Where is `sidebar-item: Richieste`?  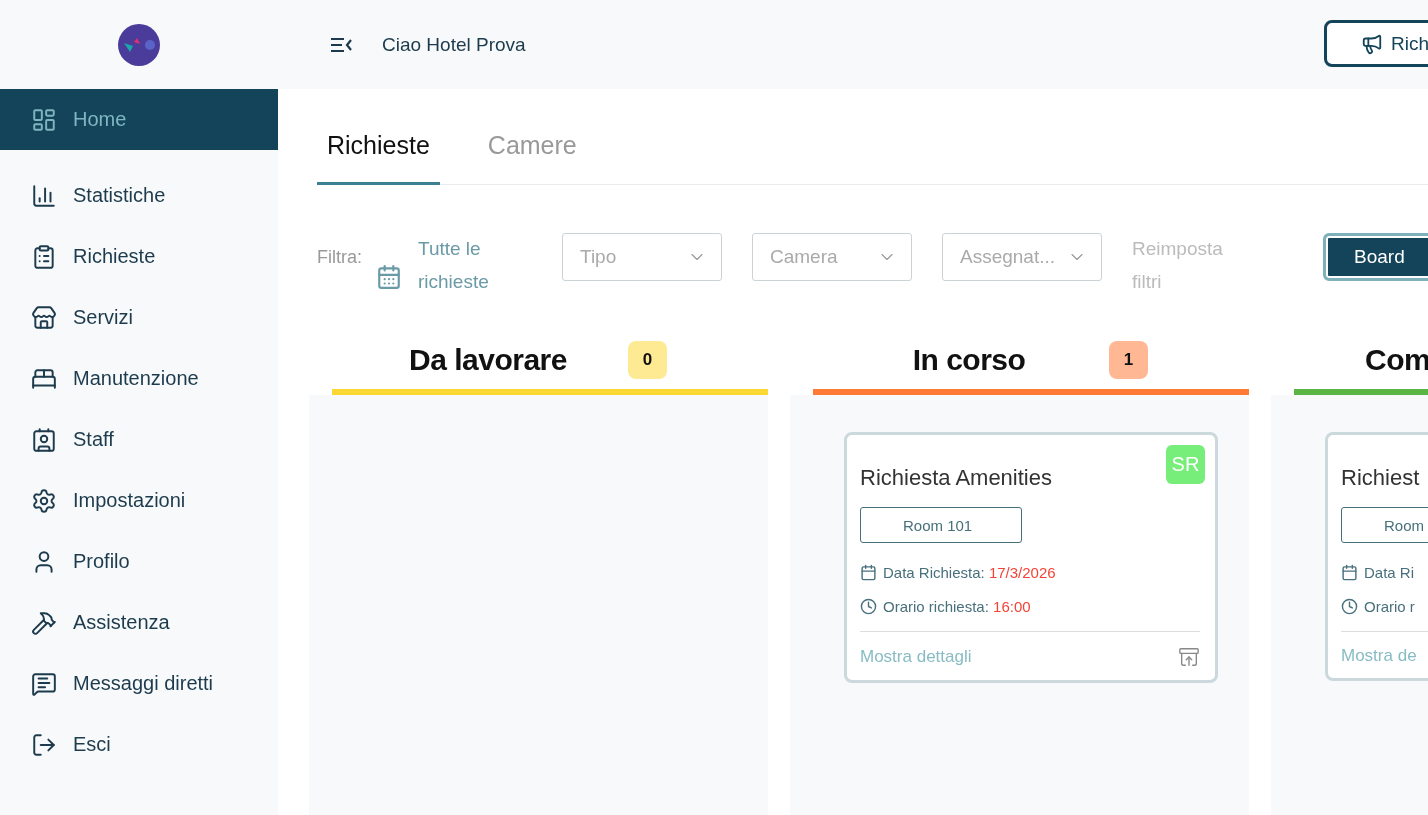 sidebar-item: Richieste is located at coordinates (139, 256).